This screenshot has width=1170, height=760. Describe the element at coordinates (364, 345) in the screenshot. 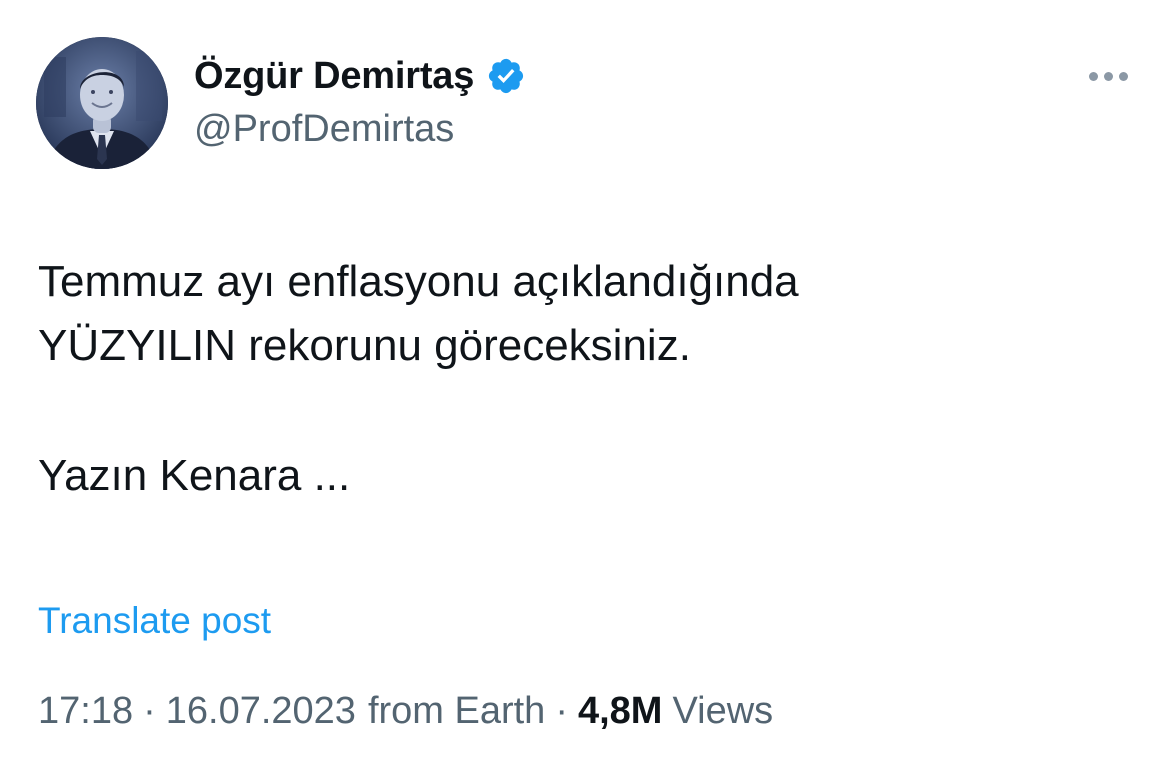

I see `post-text-line: YÜZYILIN rekorunu göreceksiniz.` at that location.